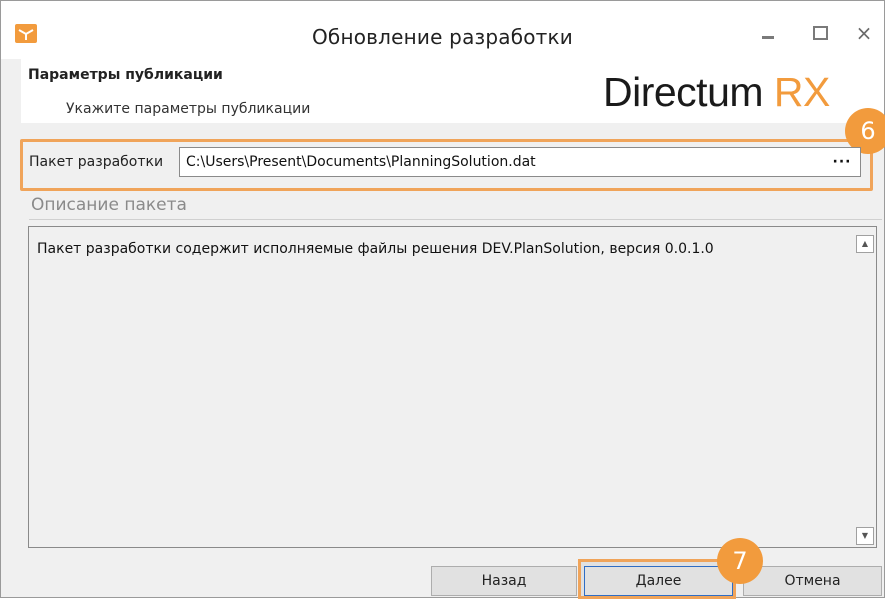 Image resolution: width=885 pixels, height=599 pixels. I want to click on directum-rx-logo: Directum RX, so click(716, 92).